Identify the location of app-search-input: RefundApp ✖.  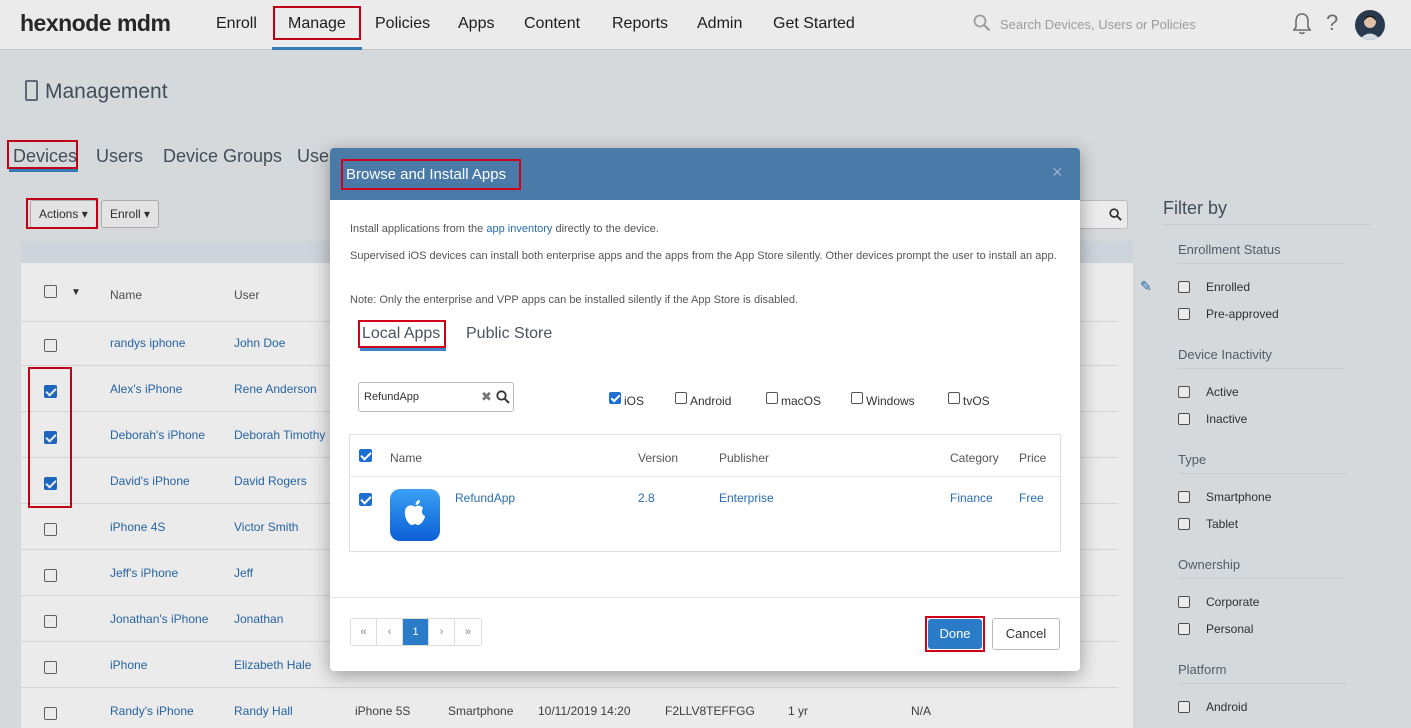
(436, 397).